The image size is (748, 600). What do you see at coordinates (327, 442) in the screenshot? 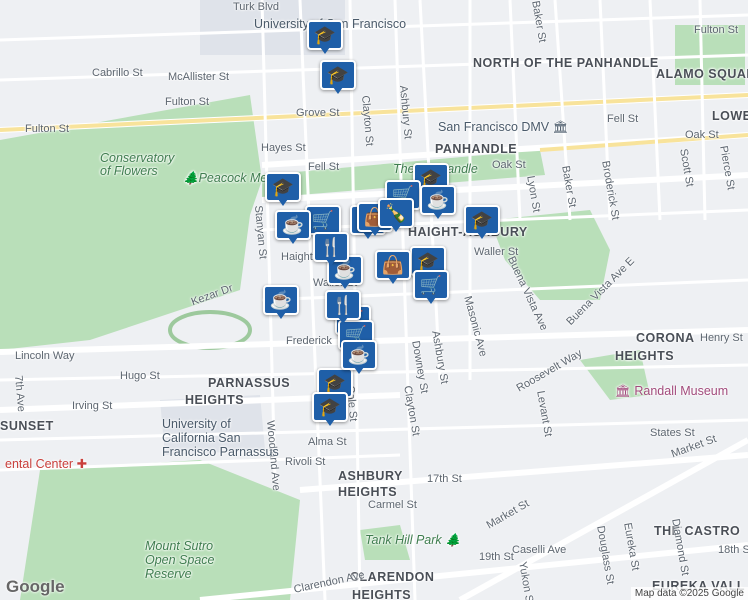
I see `street-alma-st: Alma St` at bounding box center [327, 442].